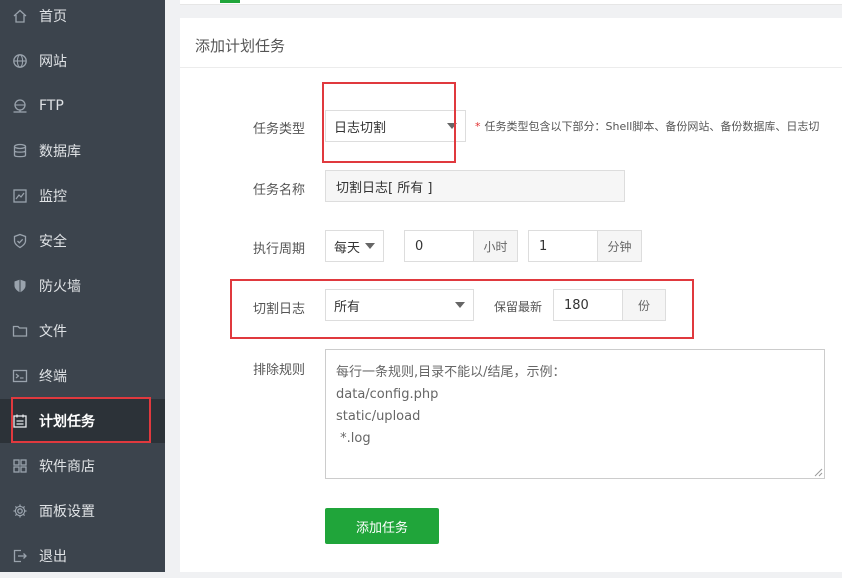 This screenshot has width=842, height=578. I want to click on task-type-hint: * 任务类型包含以下部分：Shell脚本、备份网站、备份数据库、日志切, so click(658, 126).